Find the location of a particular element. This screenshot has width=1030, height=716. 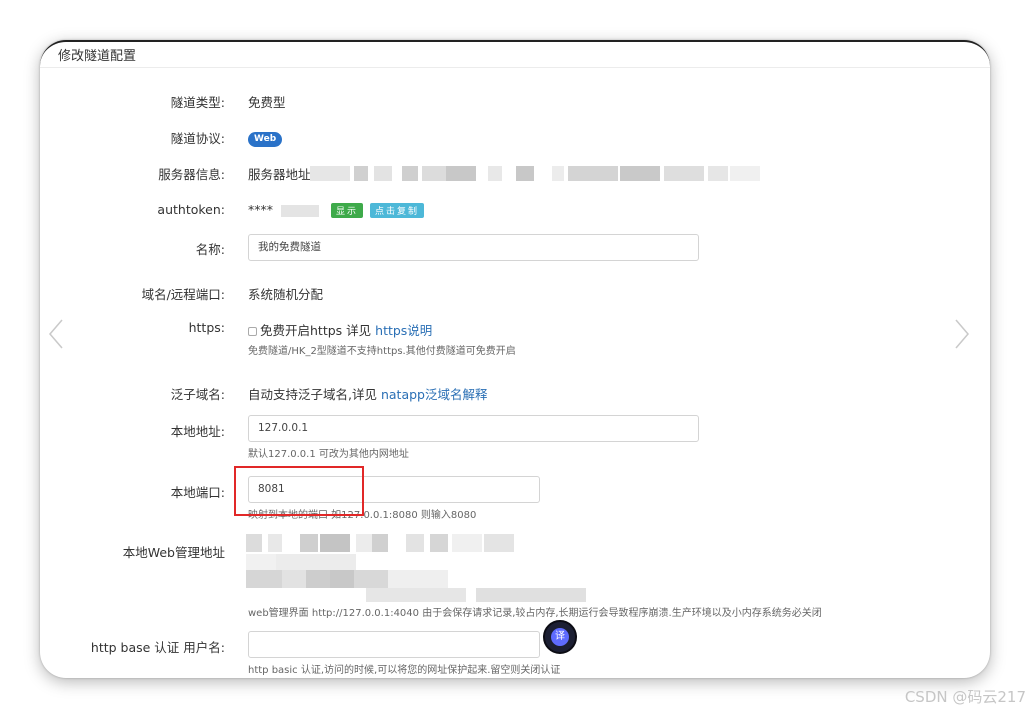

wildcard-value: 自动支持泛子域名,详见 natapp泛域名解释 is located at coordinates (367, 393).